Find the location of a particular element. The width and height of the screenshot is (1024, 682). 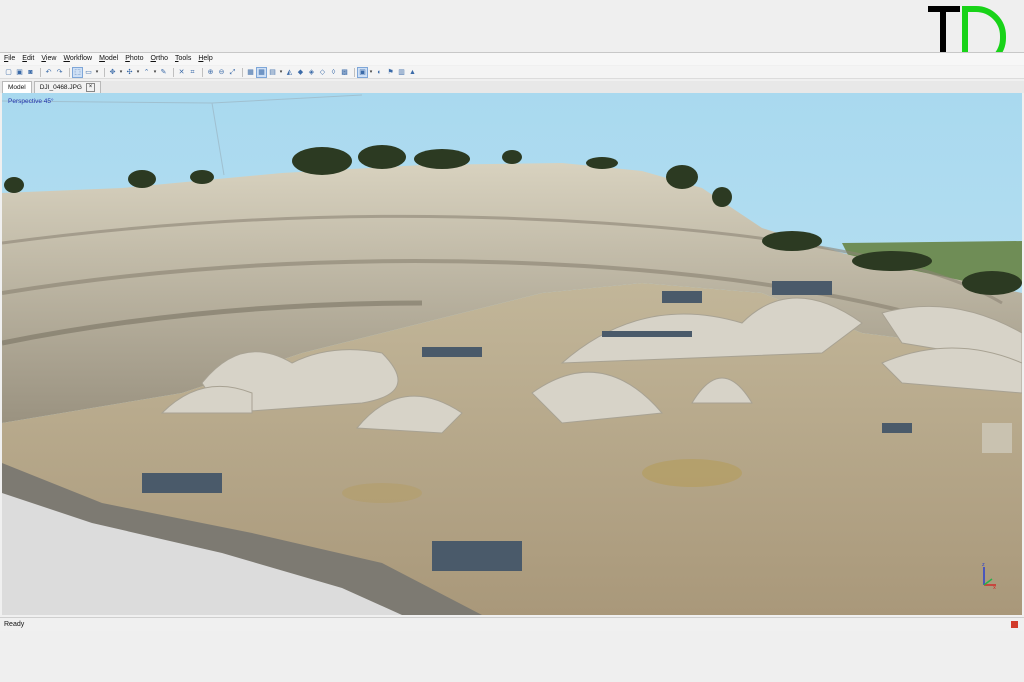

cameras-icon: ◐ is located at coordinates (379, 72).